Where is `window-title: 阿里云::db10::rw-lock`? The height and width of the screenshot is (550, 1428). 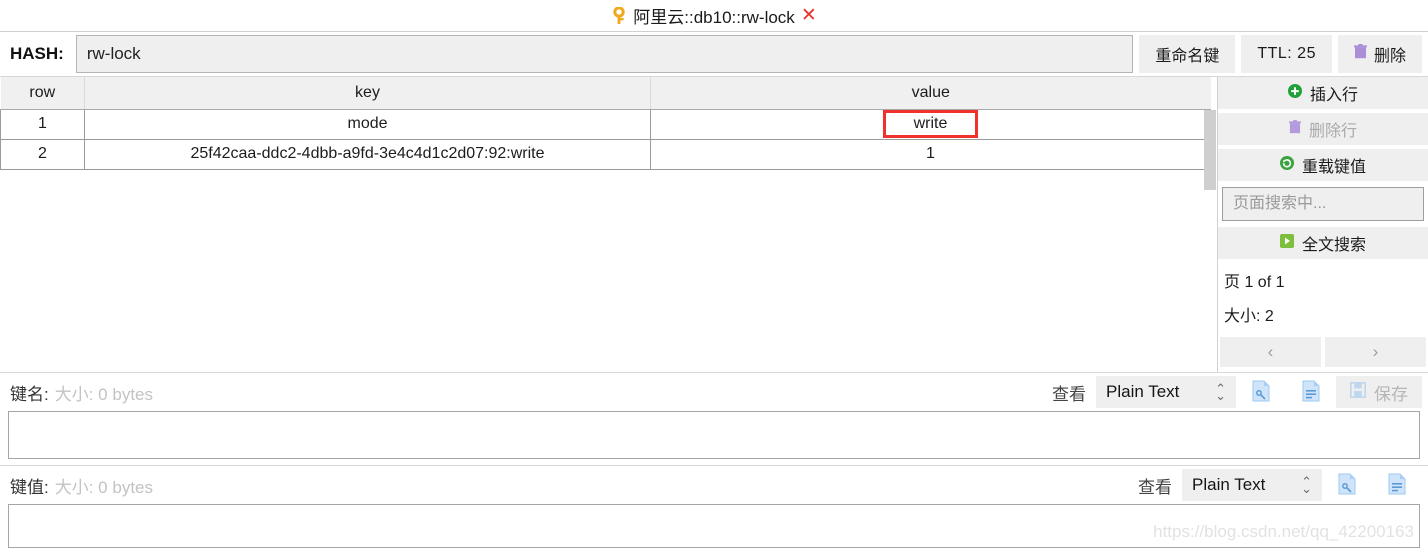
window-title: 阿里云::db10::rw-lock is located at coordinates (714, 17).